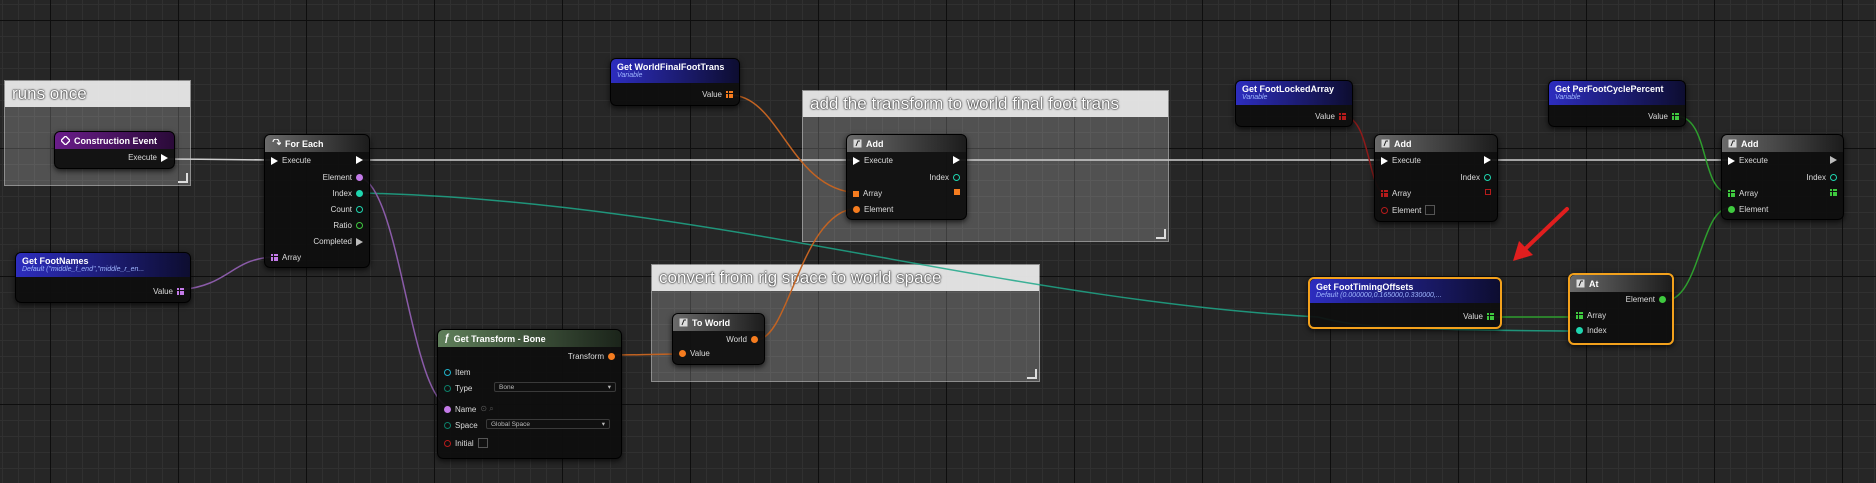  Describe the element at coordinates (458, 388) in the screenshot. I see `type-input-pin: Type` at that location.